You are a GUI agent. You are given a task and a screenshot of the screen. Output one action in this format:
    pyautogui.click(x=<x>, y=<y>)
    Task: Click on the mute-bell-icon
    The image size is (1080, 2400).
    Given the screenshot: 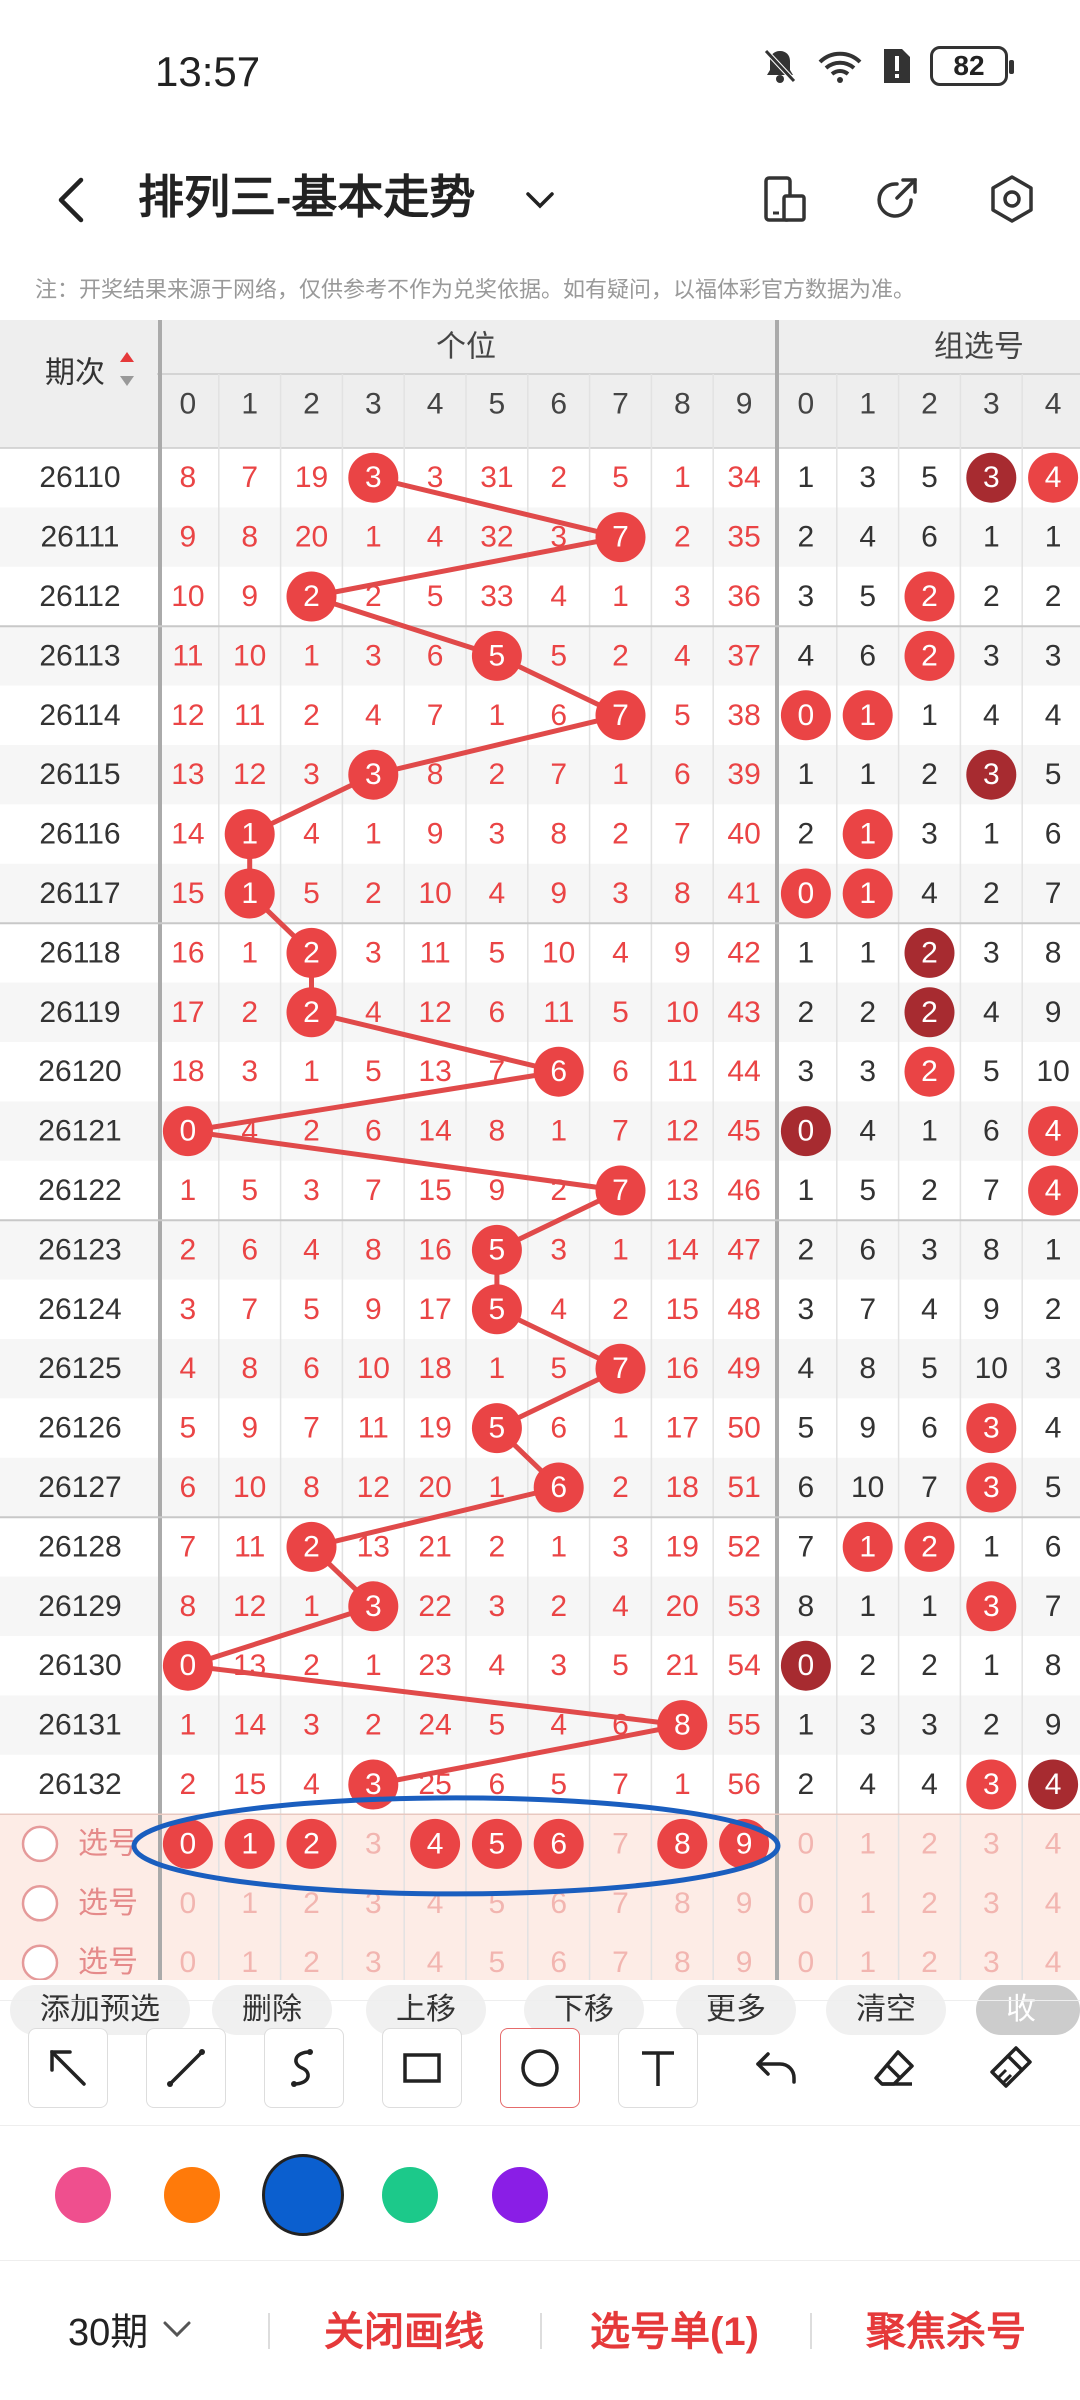 What is the action you would take?
    pyautogui.click(x=780, y=66)
    